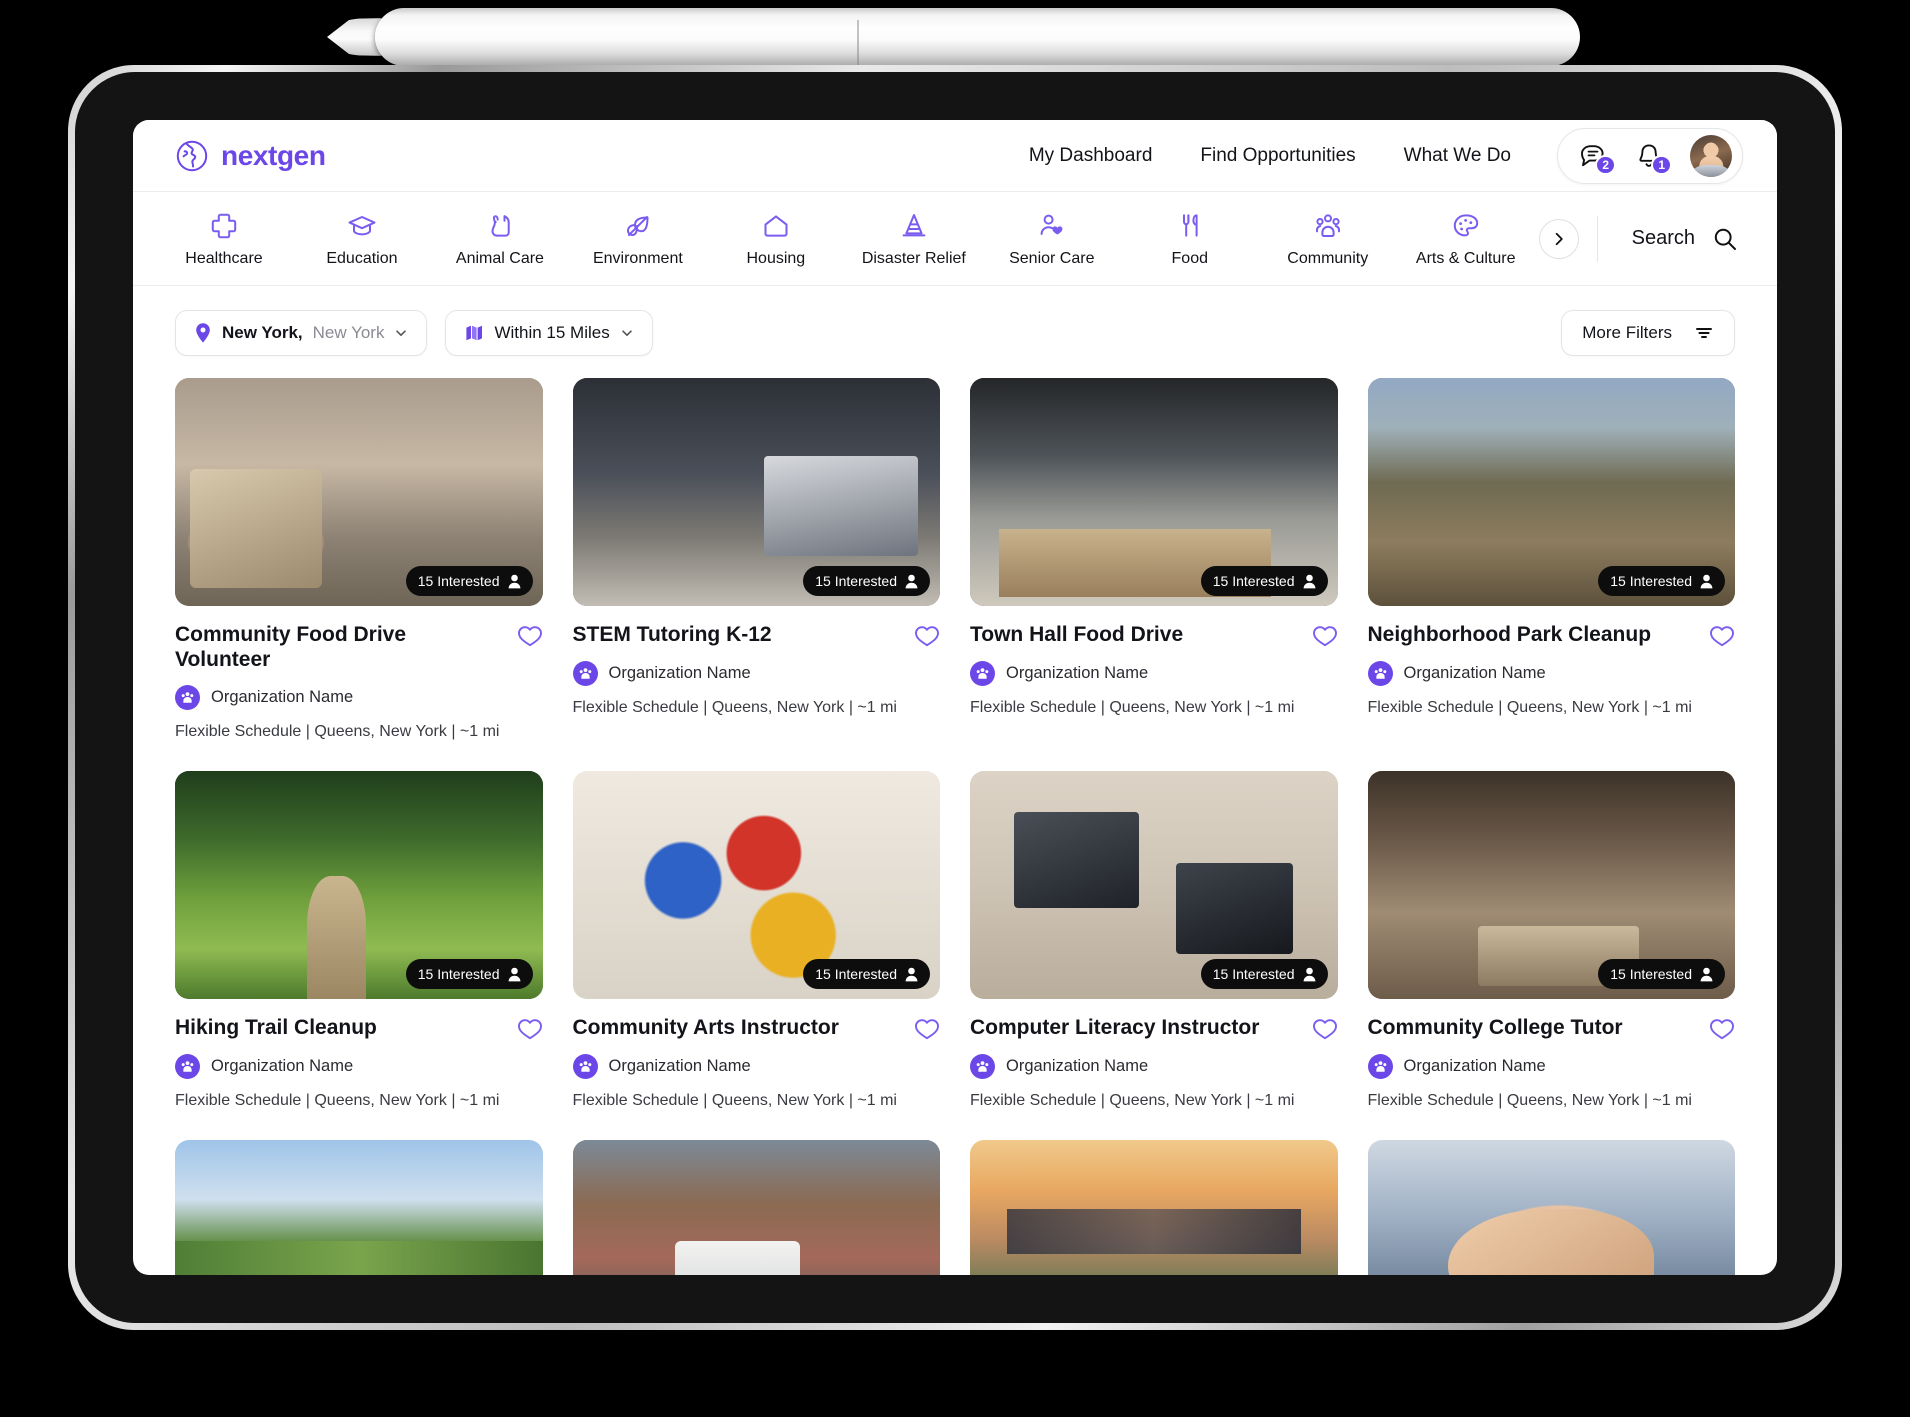 Image resolution: width=1910 pixels, height=1417 pixels. Describe the element at coordinates (1597, 158) in the screenshot. I see `messages-button: 2` at that location.